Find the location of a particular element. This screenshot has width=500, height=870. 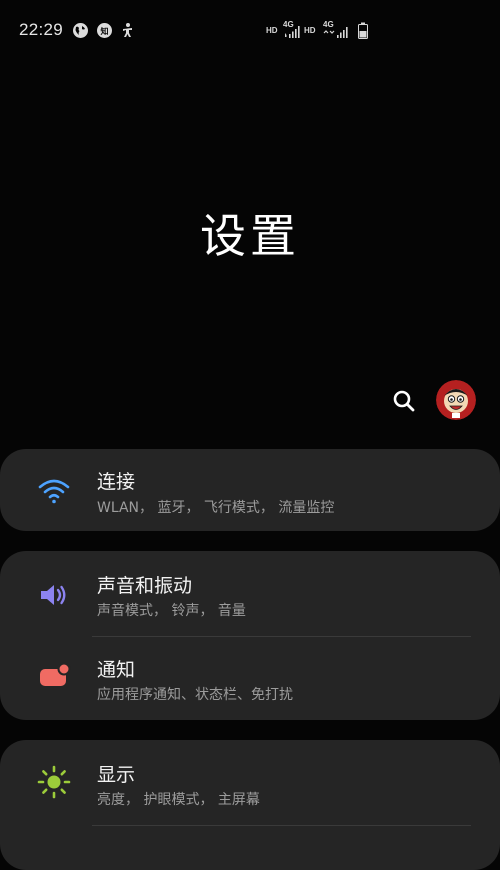

zhihu-icon: 知 is located at coordinates (104, 32).